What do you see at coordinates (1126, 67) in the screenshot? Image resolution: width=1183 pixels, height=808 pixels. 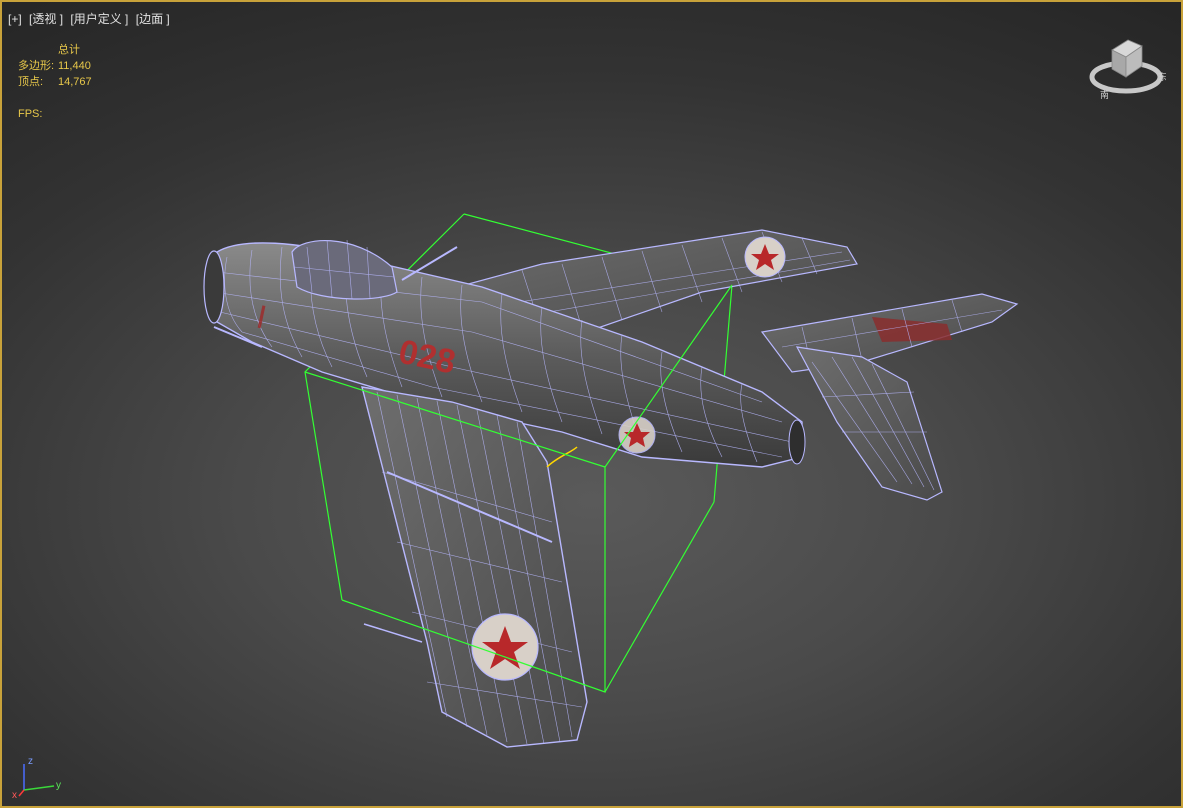 I see `viewcube-icon: 东 南` at bounding box center [1126, 67].